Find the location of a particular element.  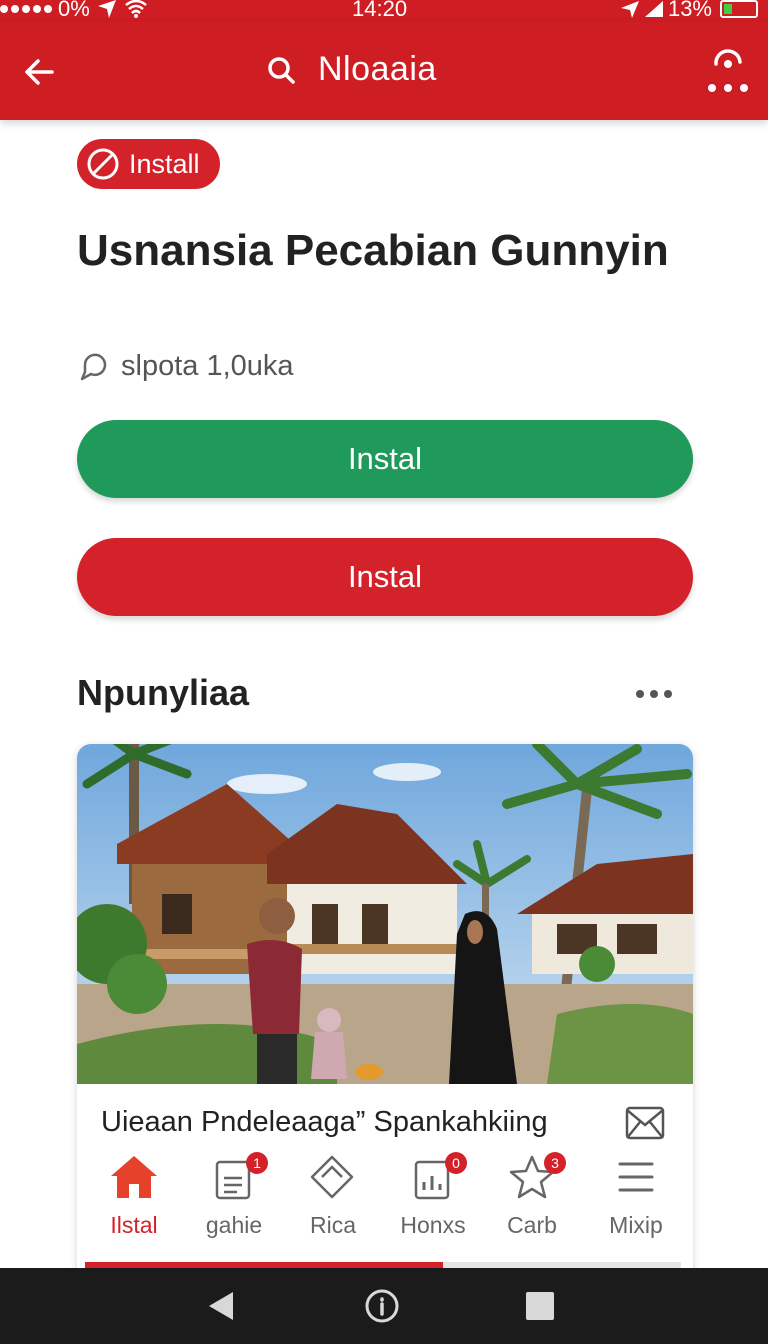

back-nav-icon is located at coordinates (221, 1306).